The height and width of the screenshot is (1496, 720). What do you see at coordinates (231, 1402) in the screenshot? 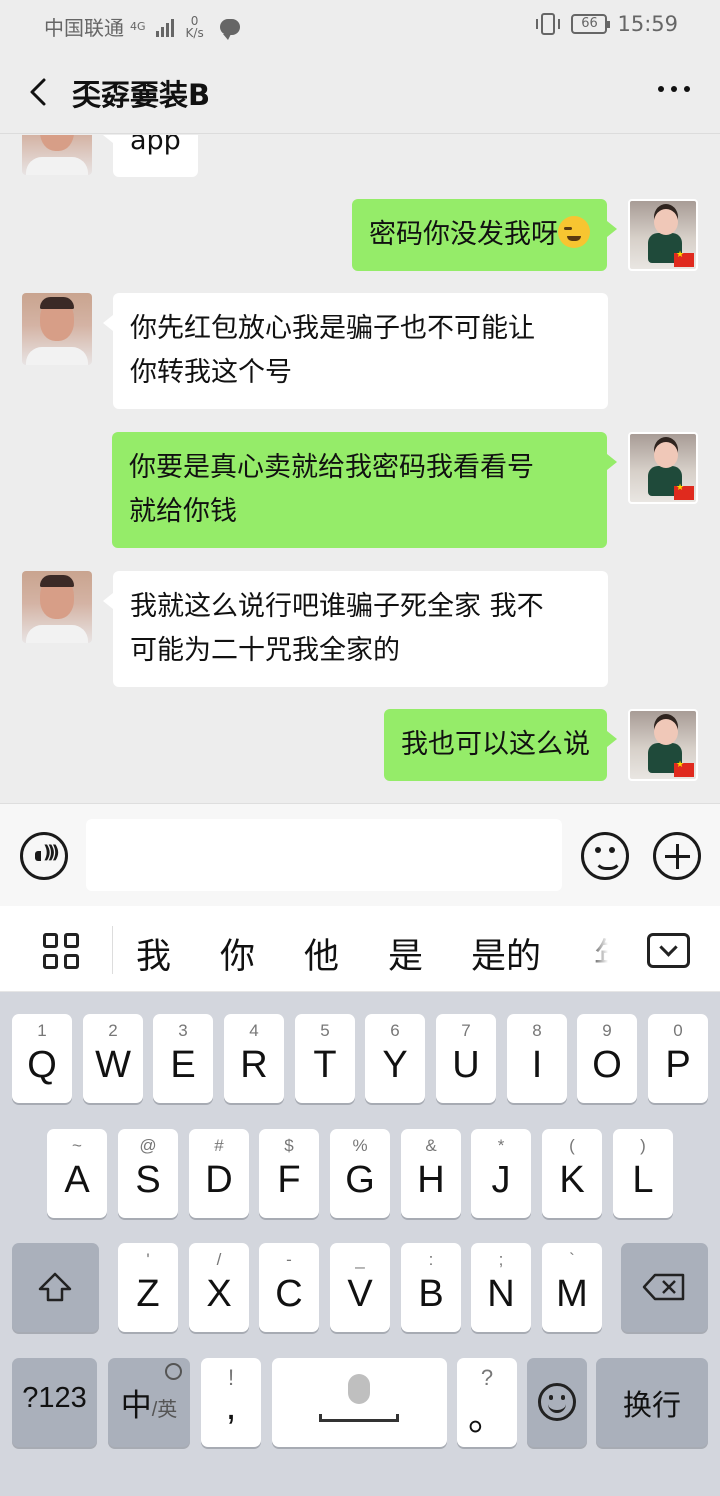
I see `comma-key: !,` at bounding box center [231, 1402].